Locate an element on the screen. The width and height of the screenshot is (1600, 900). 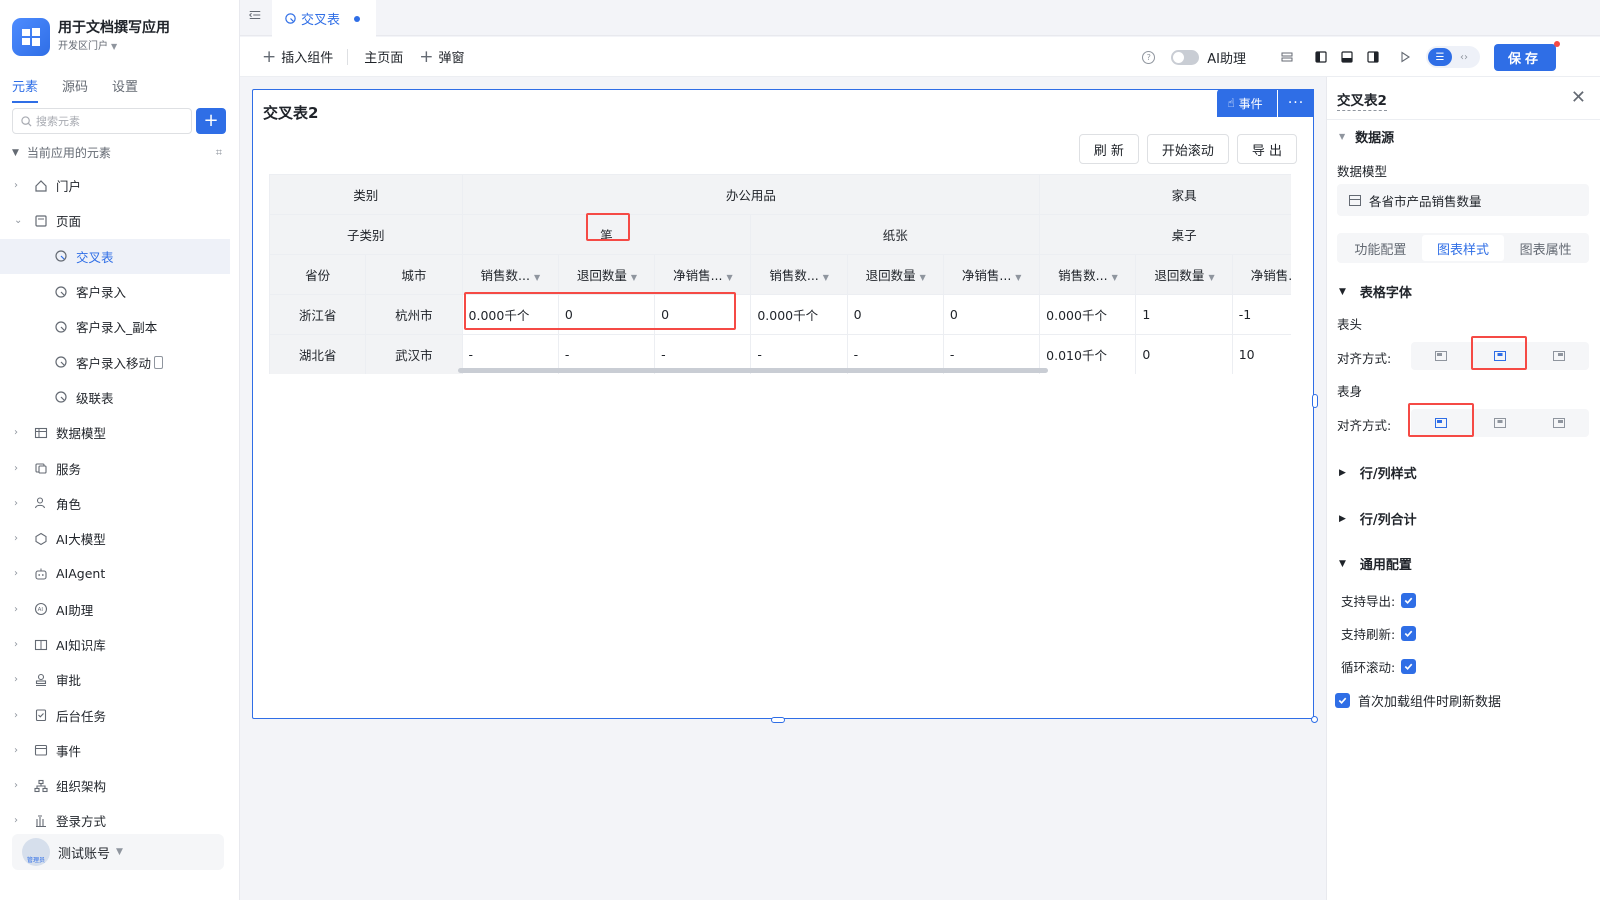
more-button: ··· is located at coordinates (1296, 103).